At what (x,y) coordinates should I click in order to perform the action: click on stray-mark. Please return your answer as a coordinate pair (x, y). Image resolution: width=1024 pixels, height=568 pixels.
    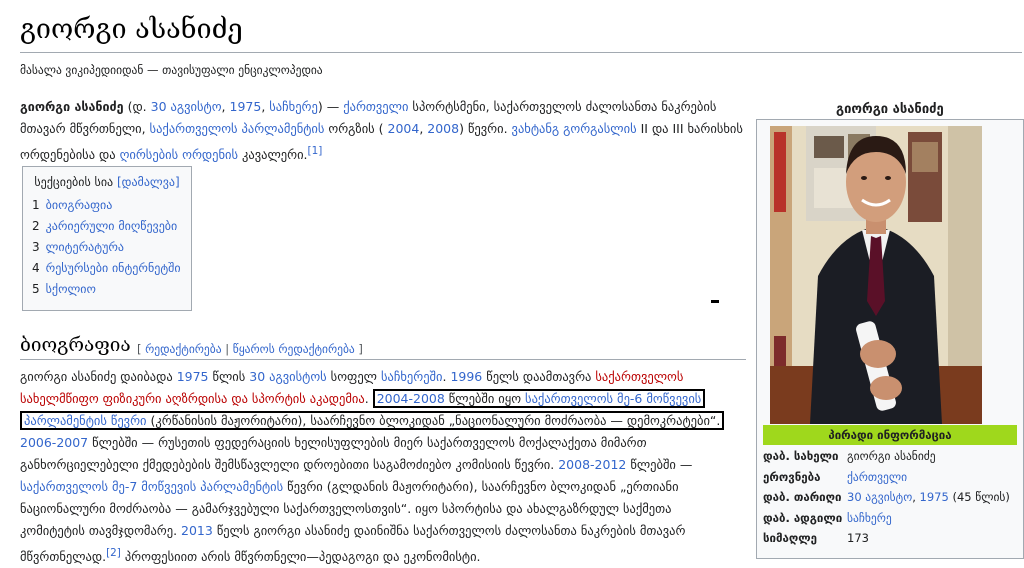
    Looking at the image, I should click on (715, 301).